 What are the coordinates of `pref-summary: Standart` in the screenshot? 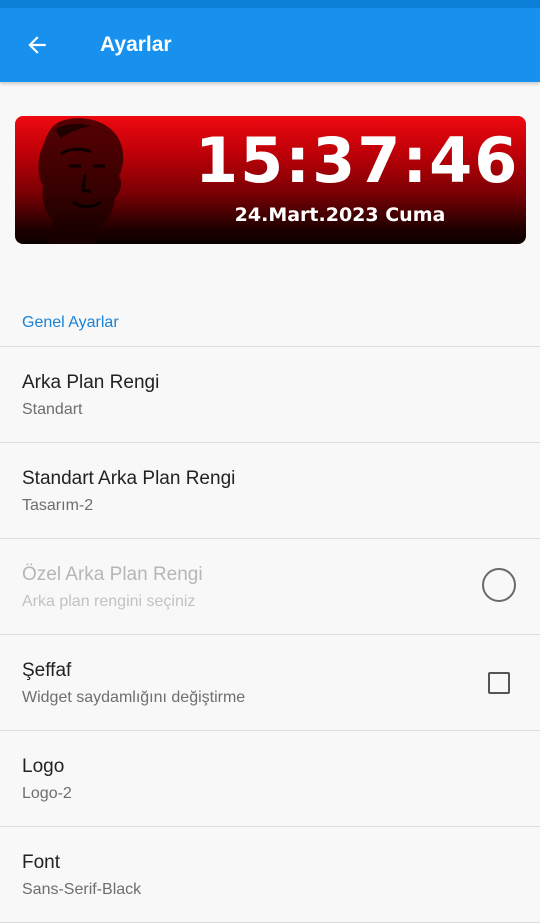 It's located at (52, 409).